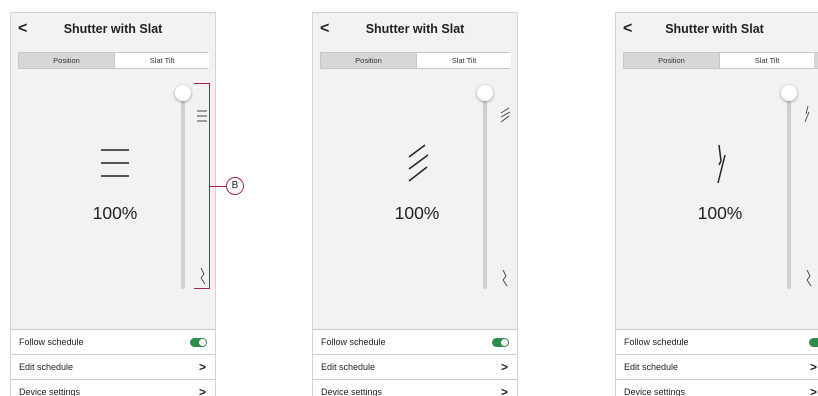 The height and width of the screenshot is (396, 818). What do you see at coordinates (807, 114) in the screenshot?
I see `slats-steep-small-icon` at bounding box center [807, 114].